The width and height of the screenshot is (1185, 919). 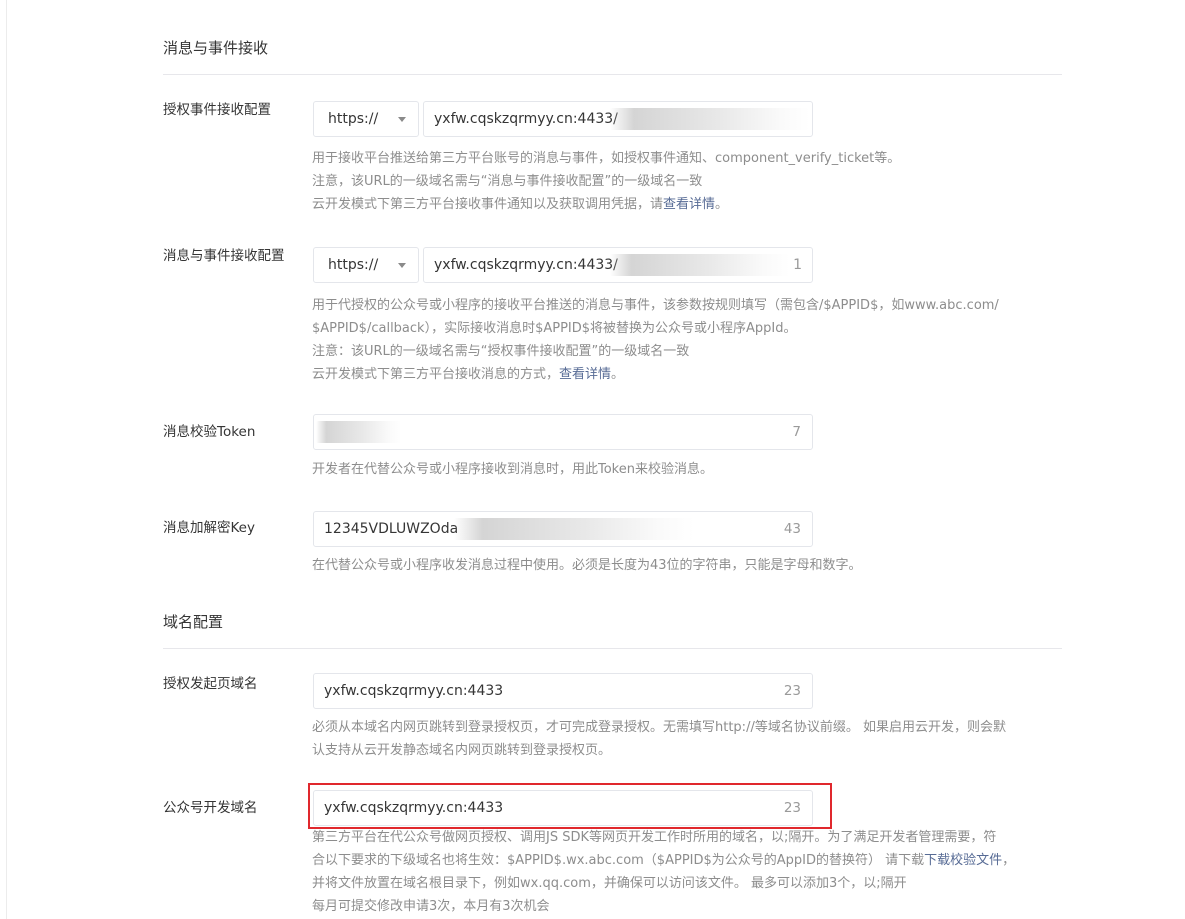 I want to click on token-help: 开发者在代替公众号或小程序接收到消息时，用此Token来校验消息。, so click(x=687, y=469).